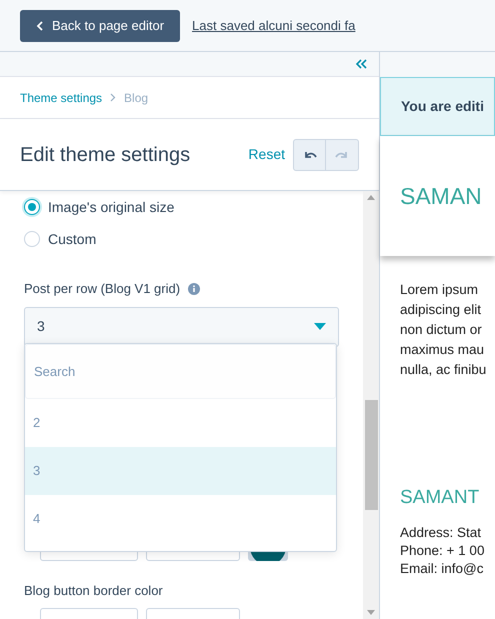 Image resolution: width=495 pixels, height=619 pixels. Describe the element at coordinates (444, 330) in the screenshot. I see `body-paragraph: Lorem ipsum adipiscing elit non dictum or maximus mau nulla, ac finibu` at that location.